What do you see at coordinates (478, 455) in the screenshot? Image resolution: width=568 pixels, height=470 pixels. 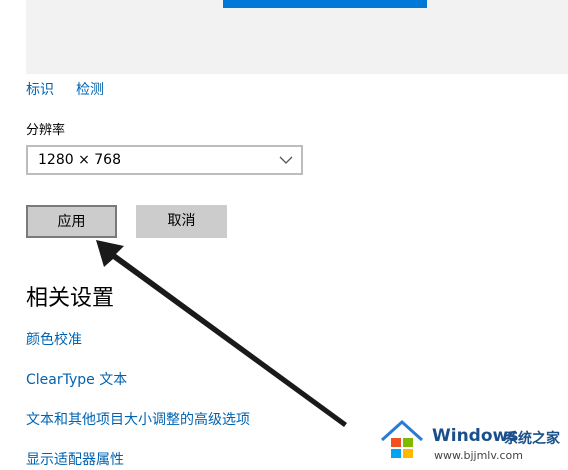 I see `watermark-url: www.bjjmlv.com` at bounding box center [478, 455].